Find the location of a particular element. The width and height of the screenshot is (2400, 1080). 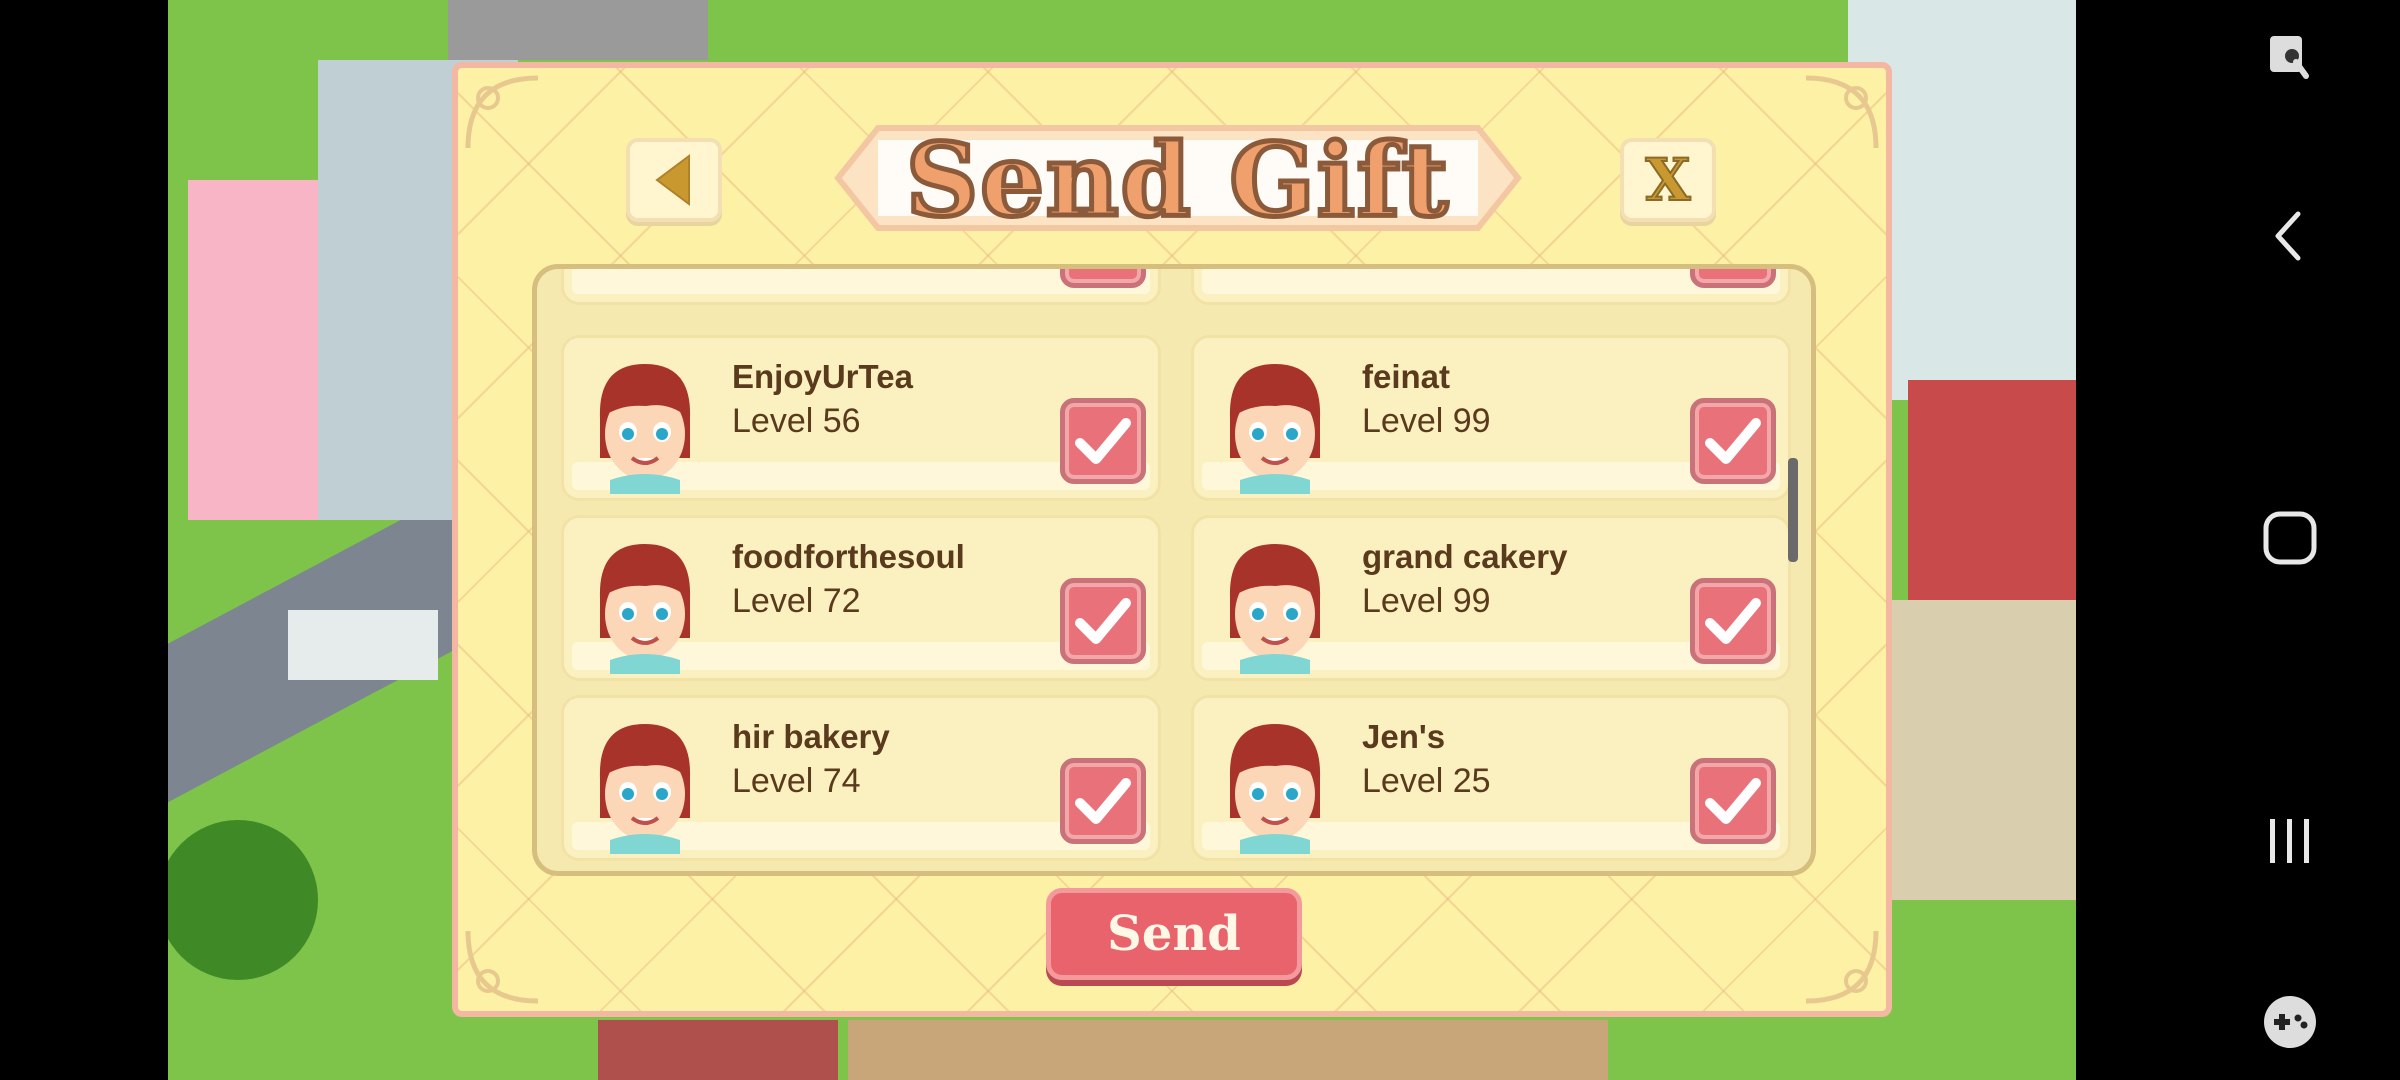

title-plate: Send Gift is located at coordinates (1178, 178).